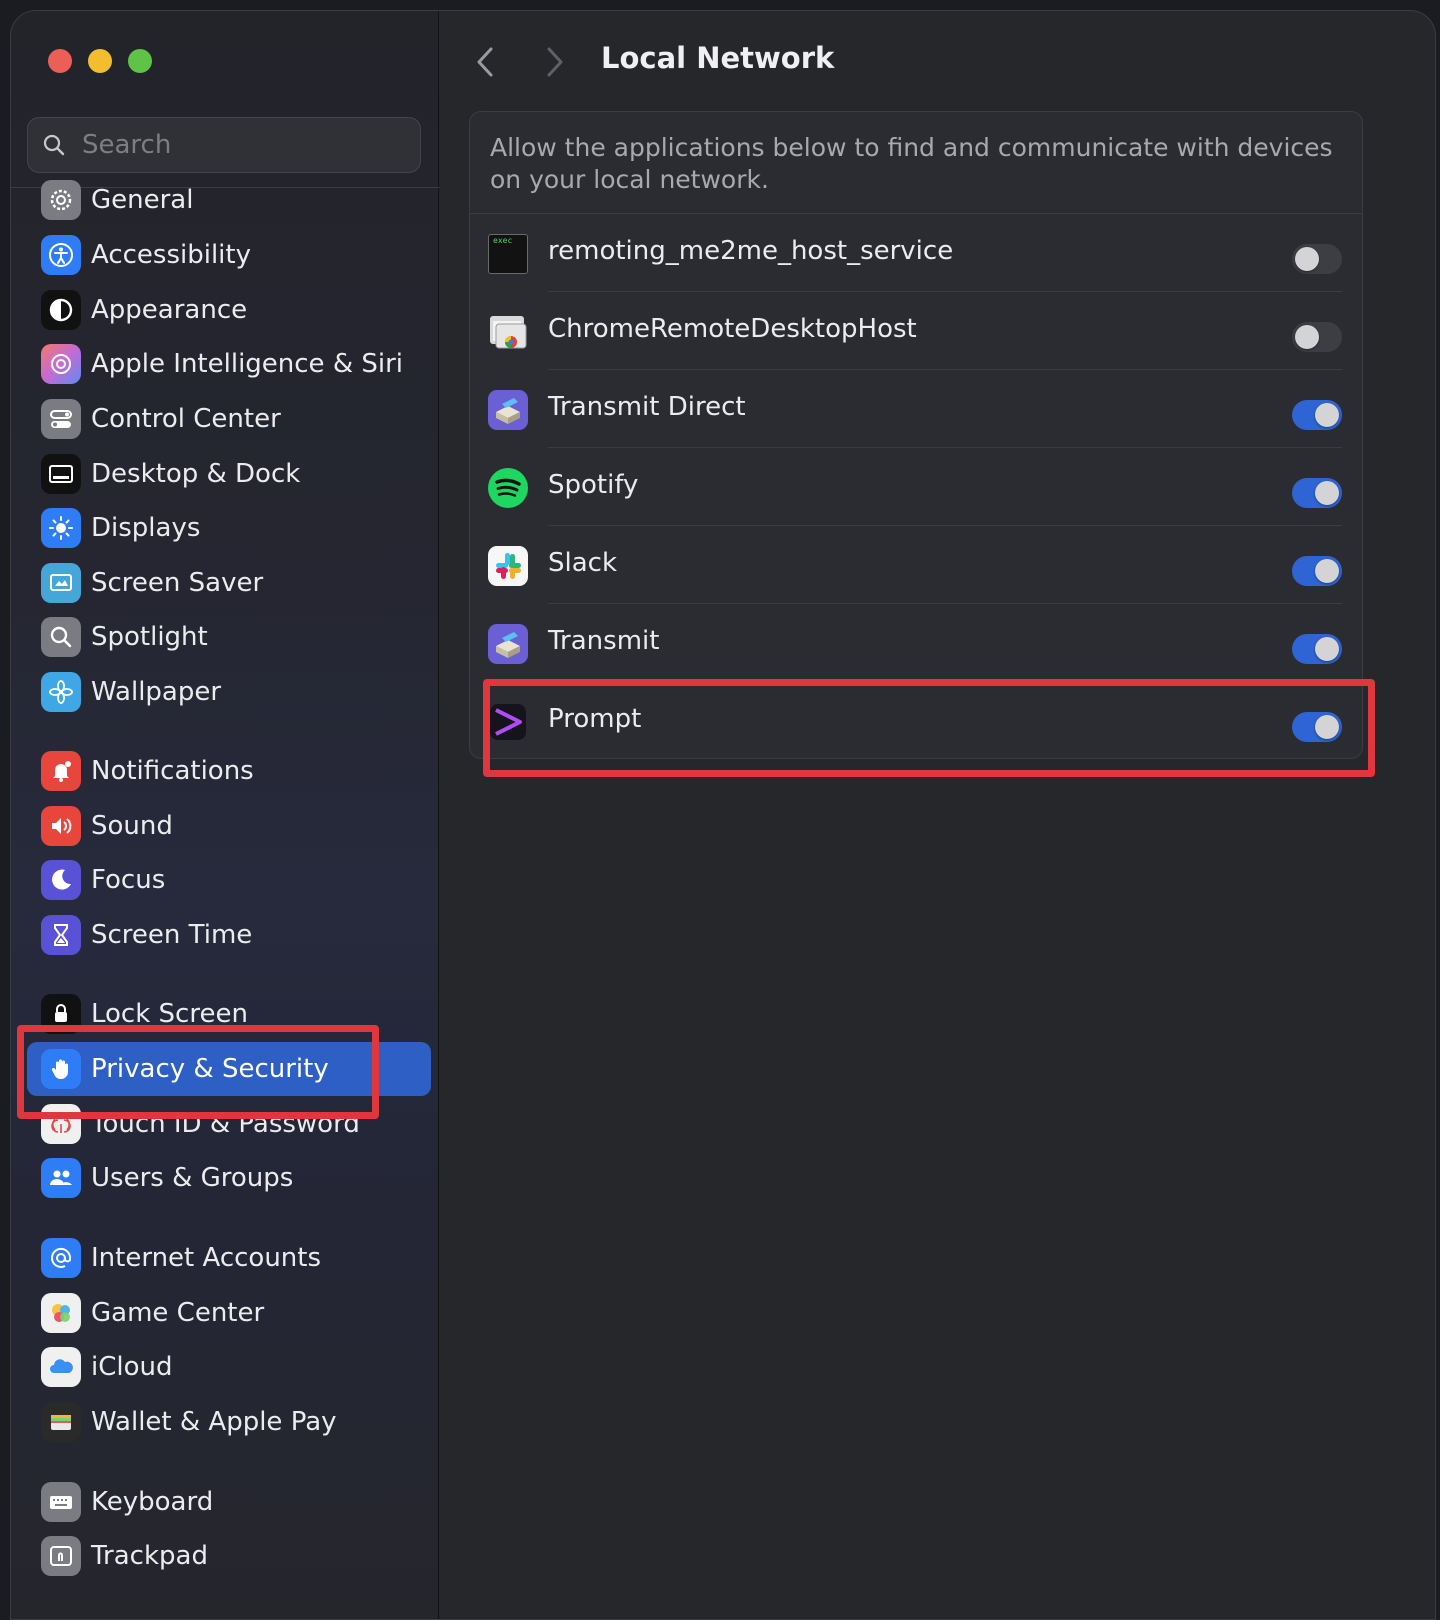  I want to click on app-row-spotify: Spotify, so click(916, 487).